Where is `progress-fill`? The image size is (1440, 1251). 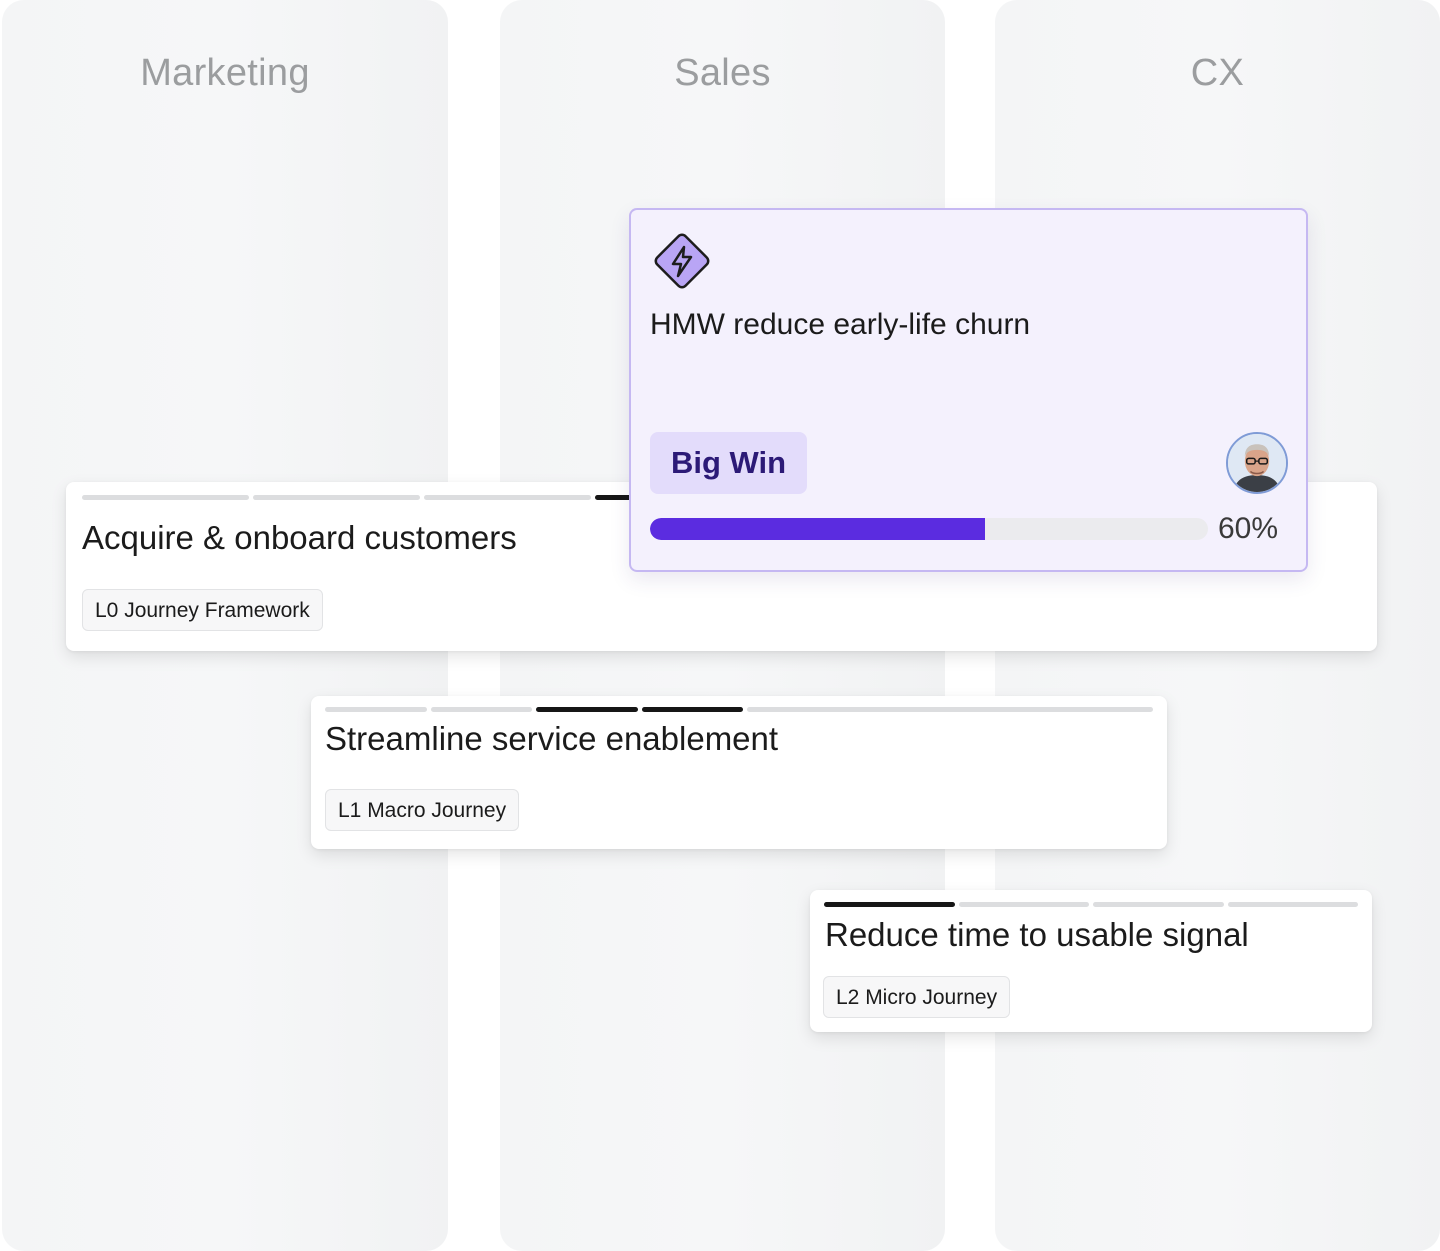 progress-fill is located at coordinates (817, 529).